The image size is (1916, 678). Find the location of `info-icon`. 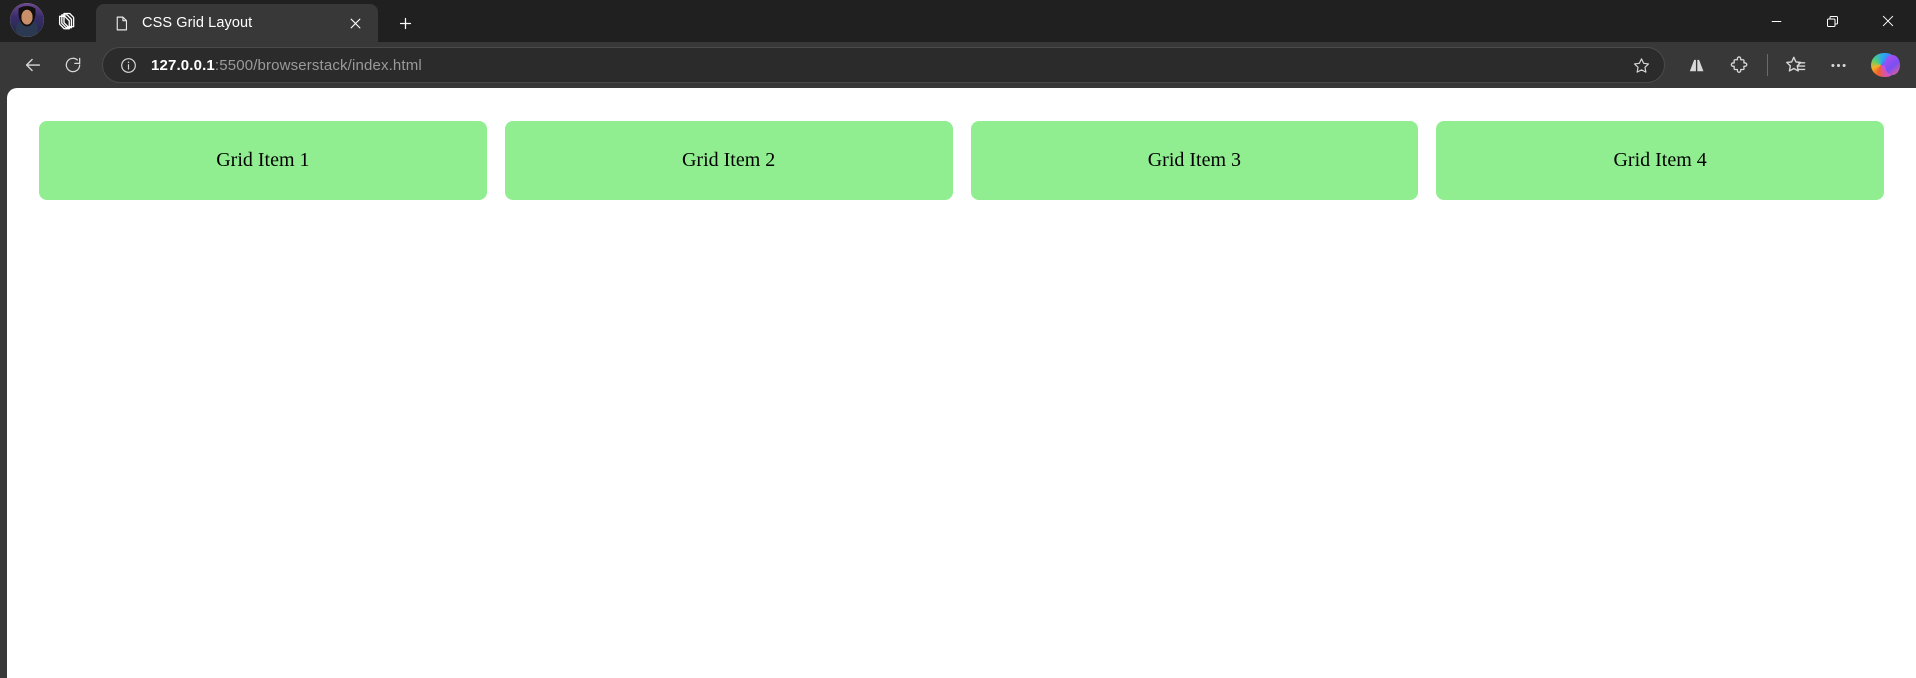

info-icon is located at coordinates (128, 65).